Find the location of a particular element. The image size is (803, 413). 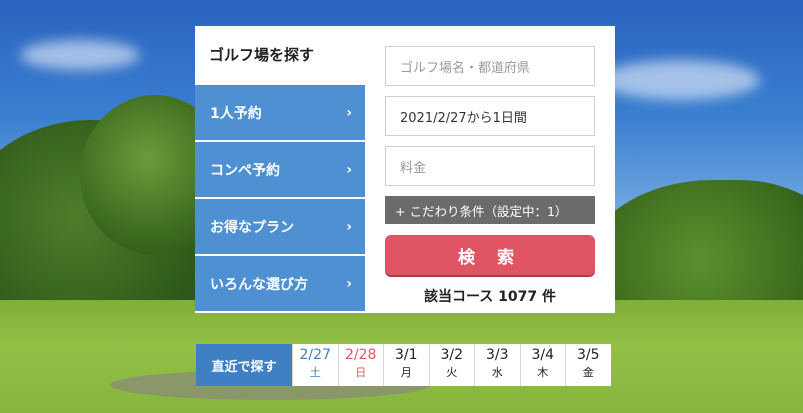

date-number: 3/2 is located at coordinates (452, 355).